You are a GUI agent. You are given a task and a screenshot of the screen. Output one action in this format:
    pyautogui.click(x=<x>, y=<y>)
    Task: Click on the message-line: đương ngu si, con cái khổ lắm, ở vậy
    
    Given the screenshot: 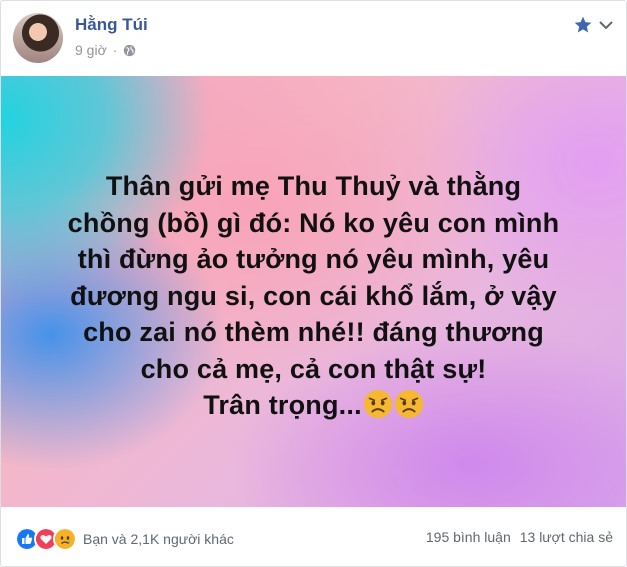 What is the action you would take?
    pyautogui.click(x=313, y=295)
    